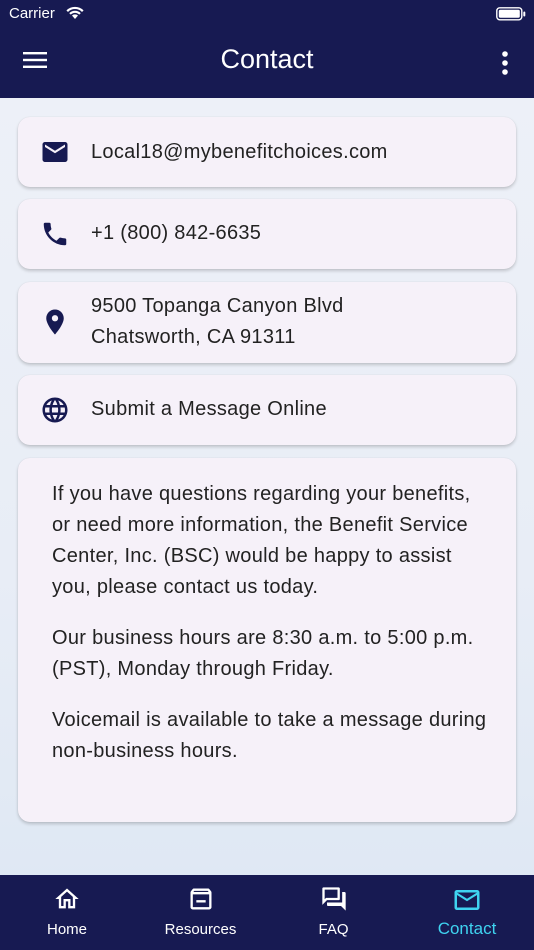 This screenshot has height=950, width=534. What do you see at coordinates (55, 322) in the screenshot?
I see `location-pin-icon` at bounding box center [55, 322].